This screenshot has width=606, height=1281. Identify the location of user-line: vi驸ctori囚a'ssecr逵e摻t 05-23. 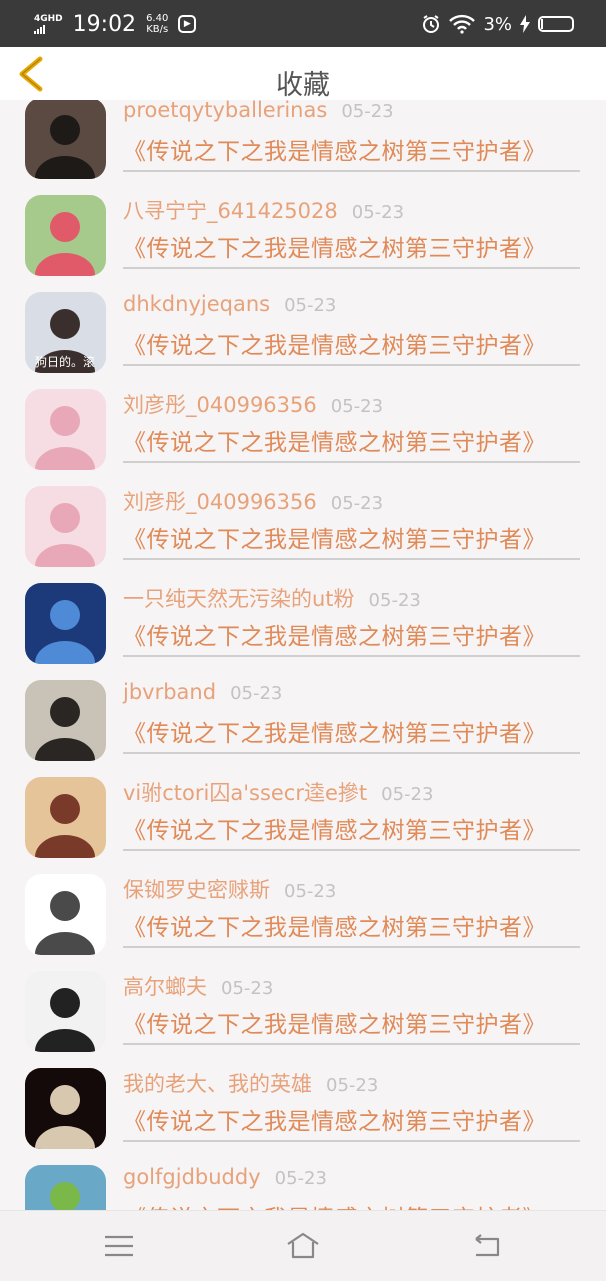
(278, 792).